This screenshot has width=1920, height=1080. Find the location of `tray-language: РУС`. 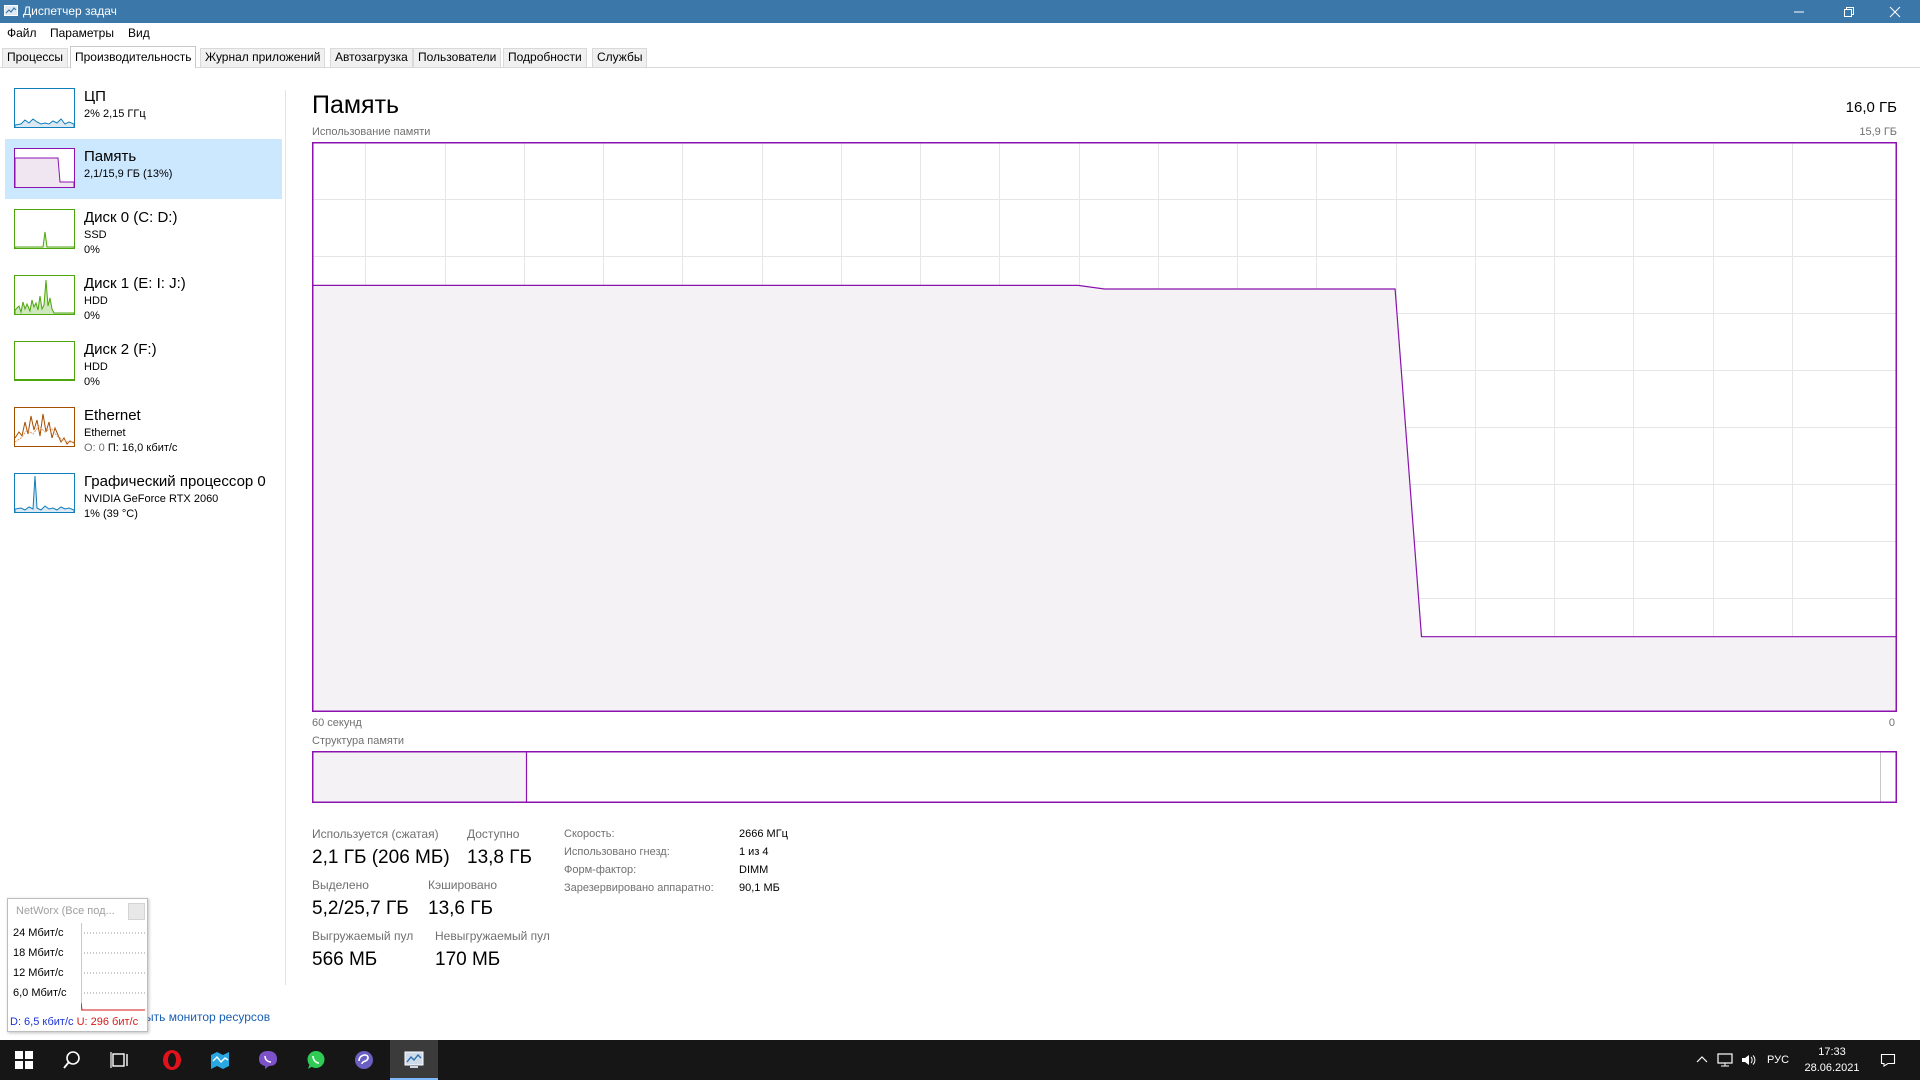

tray-language: РУС is located at coordinates (1778, 1060).